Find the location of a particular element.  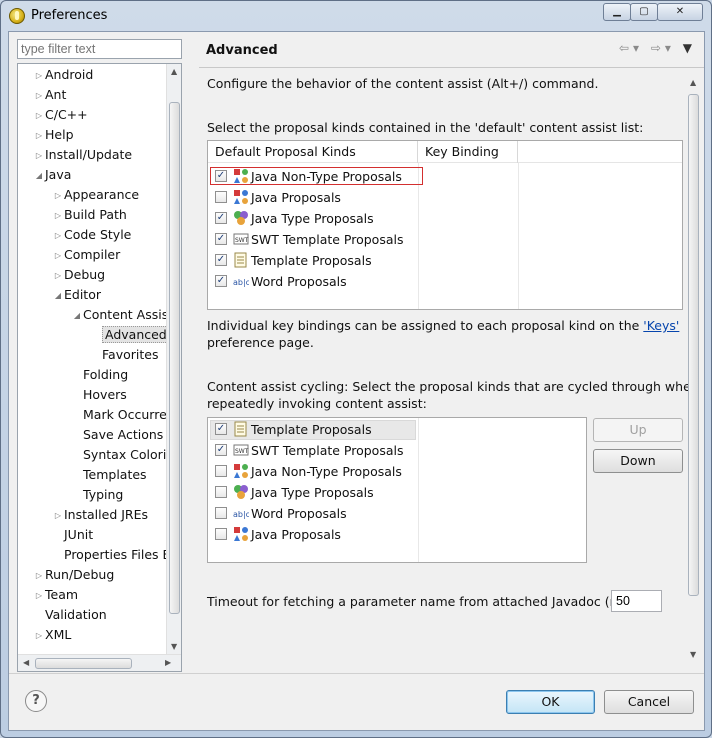

scroll-up-arrow-icon: ▲ is located at coordinates (174, 71).